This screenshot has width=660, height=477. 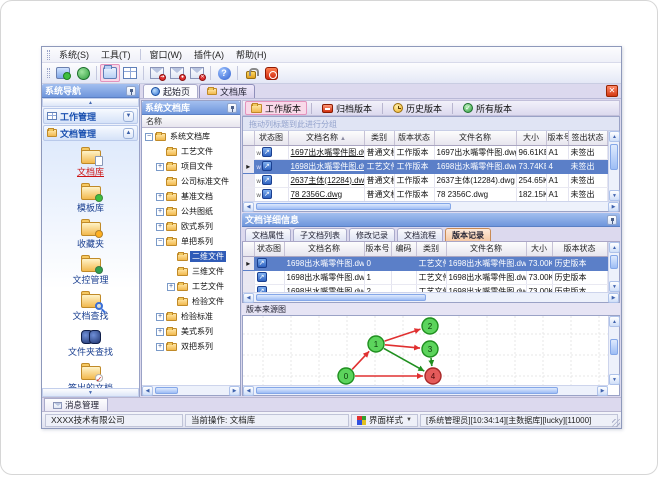 I want to click on sidebar-item-doc-control: 文控管理, so click(x=91, y=270).